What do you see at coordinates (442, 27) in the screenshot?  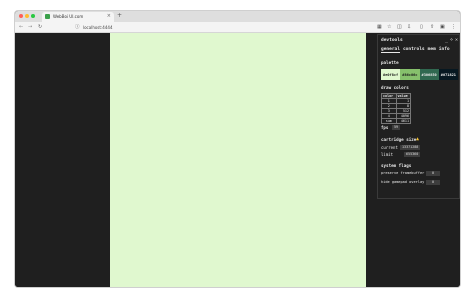 I see `tabs-overview-icon: ▣` at bounding box center [442, 27].